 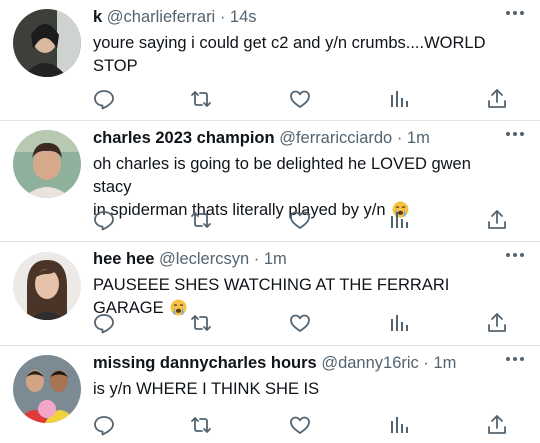 What do you see at coordinates (123, 259) in the screenshot?
I see `display-name: hee hee` at bounding box center [123, 259].